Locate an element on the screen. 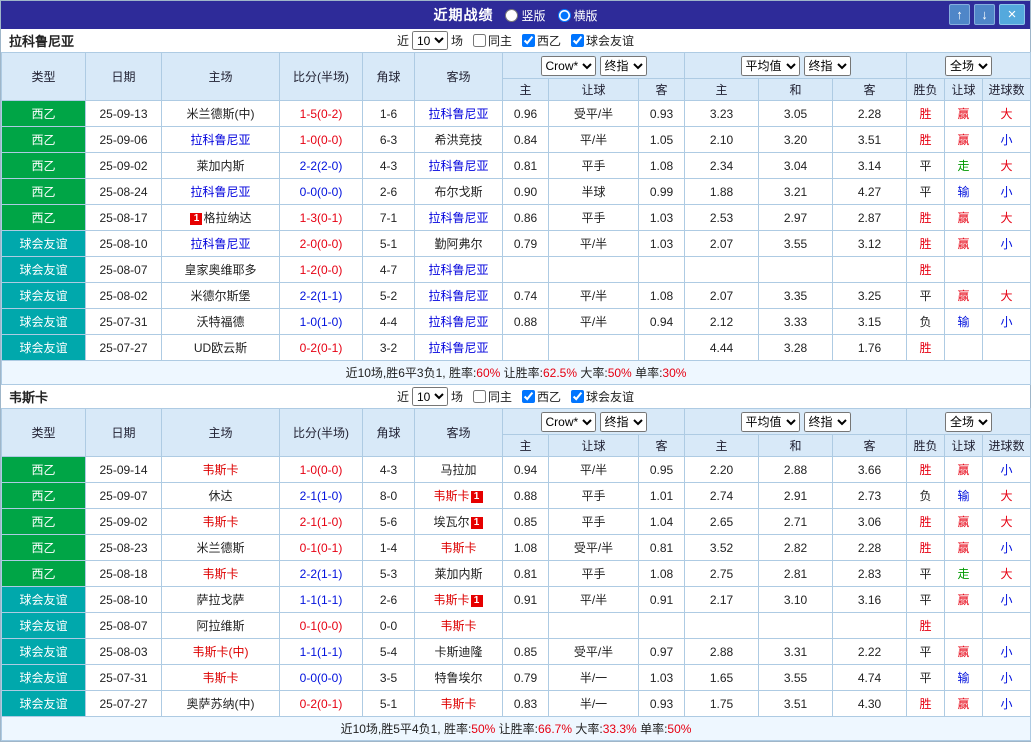  cell-odds-handicap: 平手 is located at coordinates (593, 521).